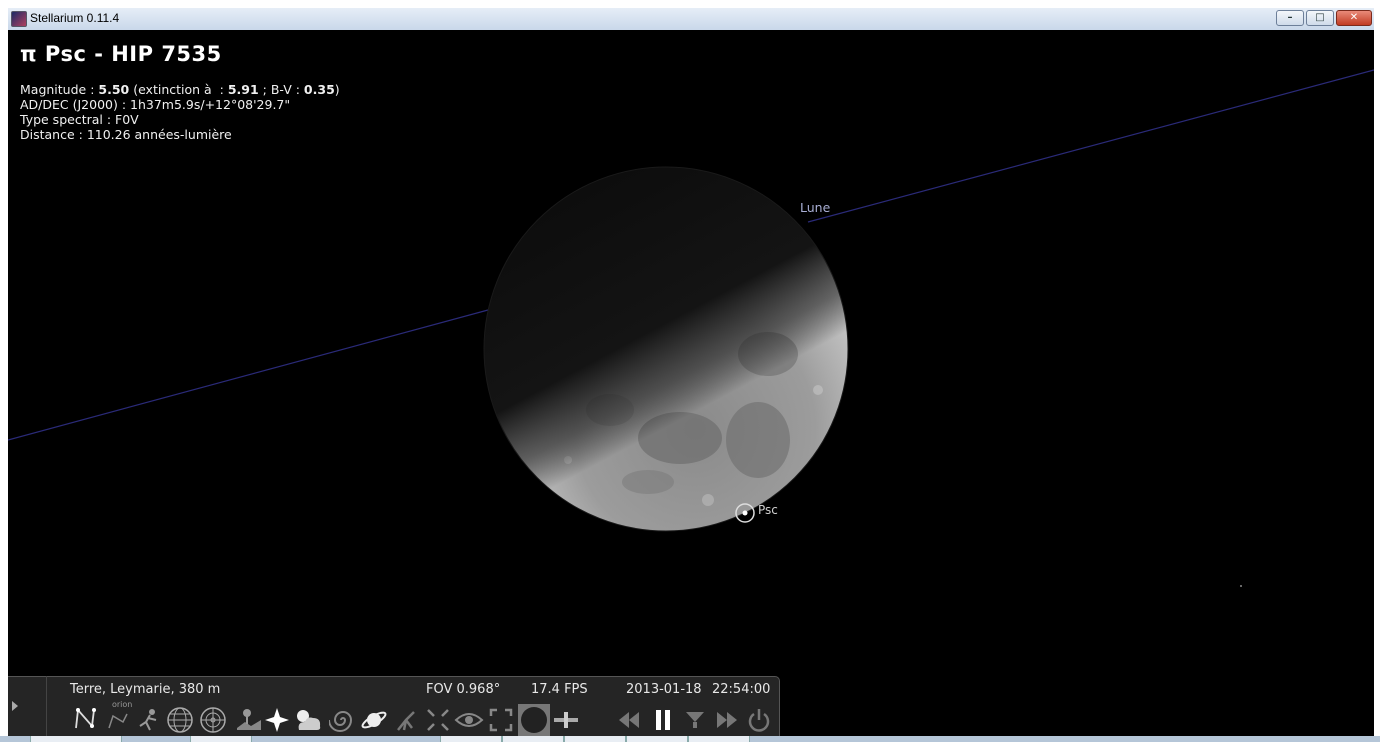 This screenshot has width=1380, height=742. What do you see at coordinates (337, 89) in the screenshot?
I see `bv-close: )` at bounding box center [337, 89].